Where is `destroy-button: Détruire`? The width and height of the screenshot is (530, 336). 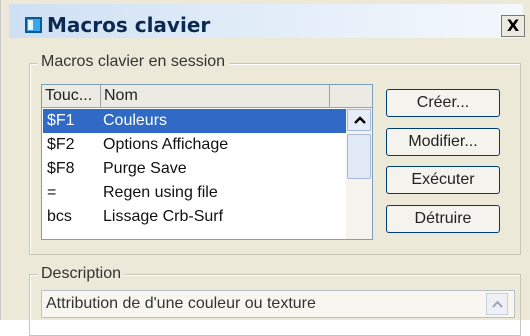 destroy-button: Détruire is located at coordinates (443, 219).